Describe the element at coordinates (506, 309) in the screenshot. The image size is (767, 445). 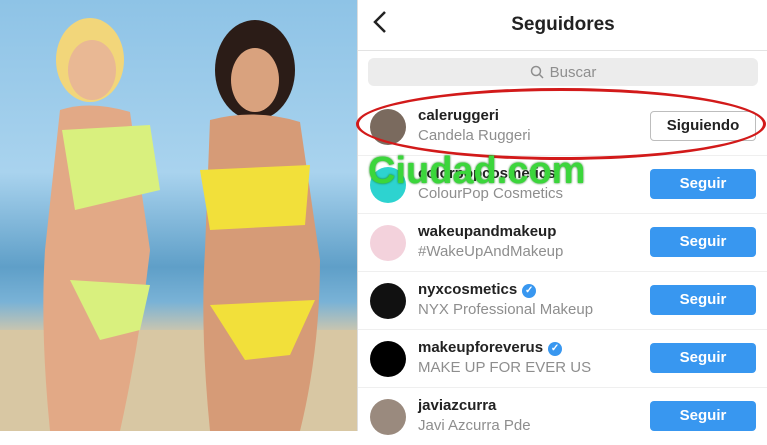
I see `full-name: NYX Professional Makeup` at that location.